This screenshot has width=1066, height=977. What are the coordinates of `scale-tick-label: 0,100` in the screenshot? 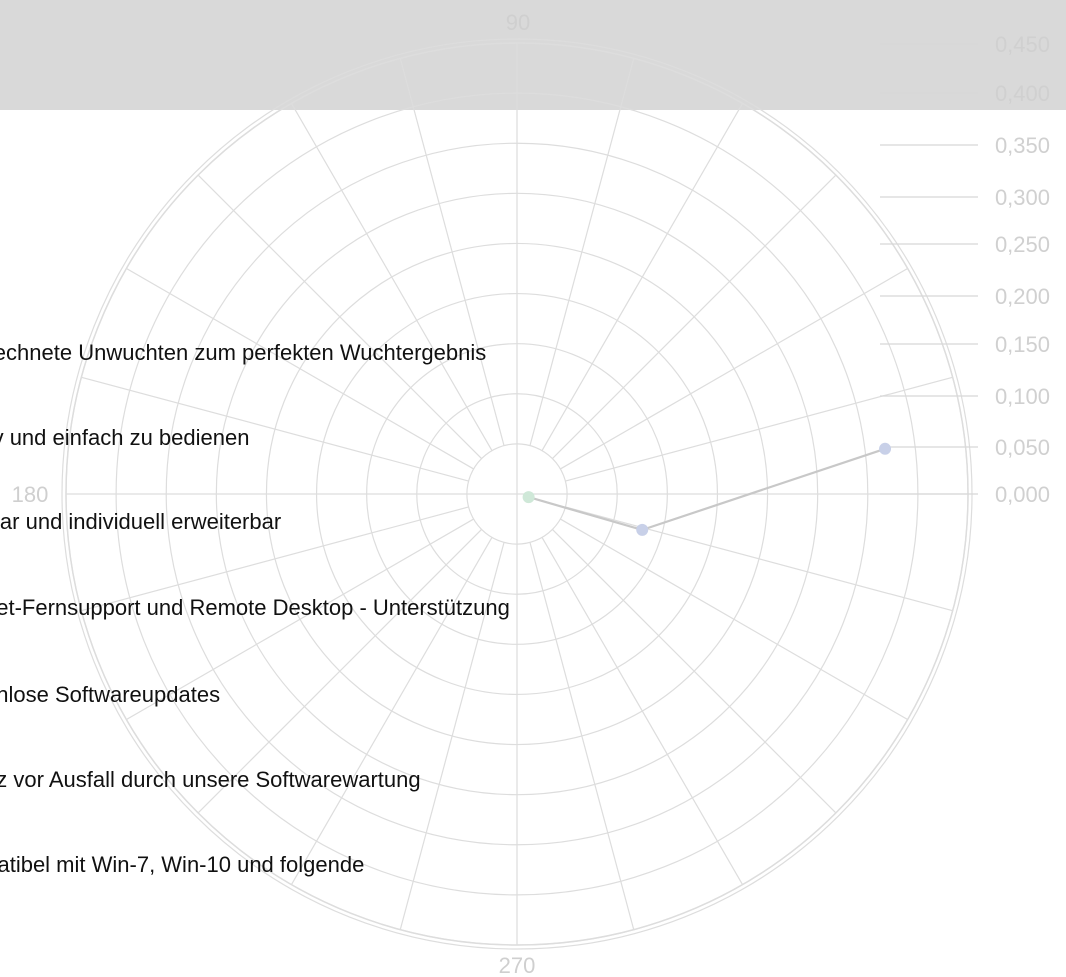 It's located at (1022, 396).